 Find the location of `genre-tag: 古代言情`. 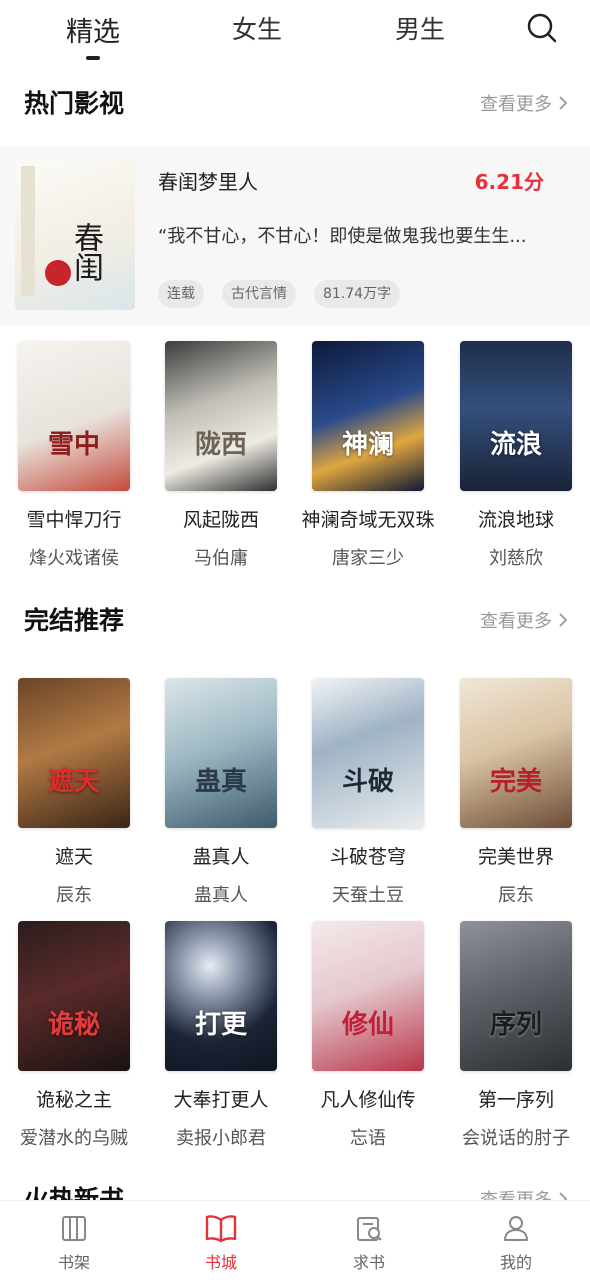

genre-tag: 古代言情 is located at coordinates (259, 294).